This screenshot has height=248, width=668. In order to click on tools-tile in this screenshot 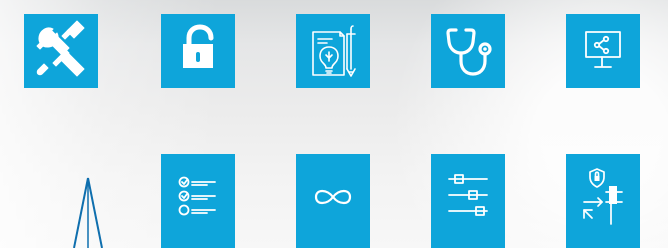, I will do `click(61, 51)`.